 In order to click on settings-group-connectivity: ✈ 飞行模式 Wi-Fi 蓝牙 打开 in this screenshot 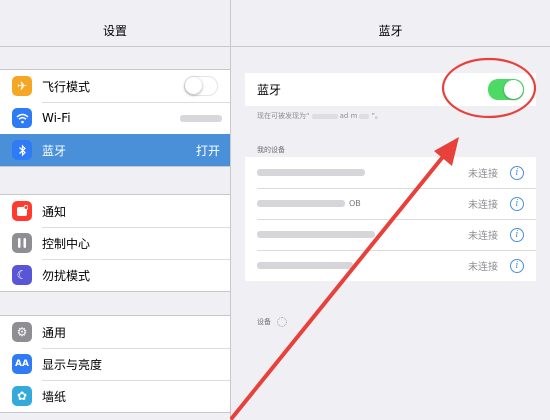, I will do `click(115, 118)`.